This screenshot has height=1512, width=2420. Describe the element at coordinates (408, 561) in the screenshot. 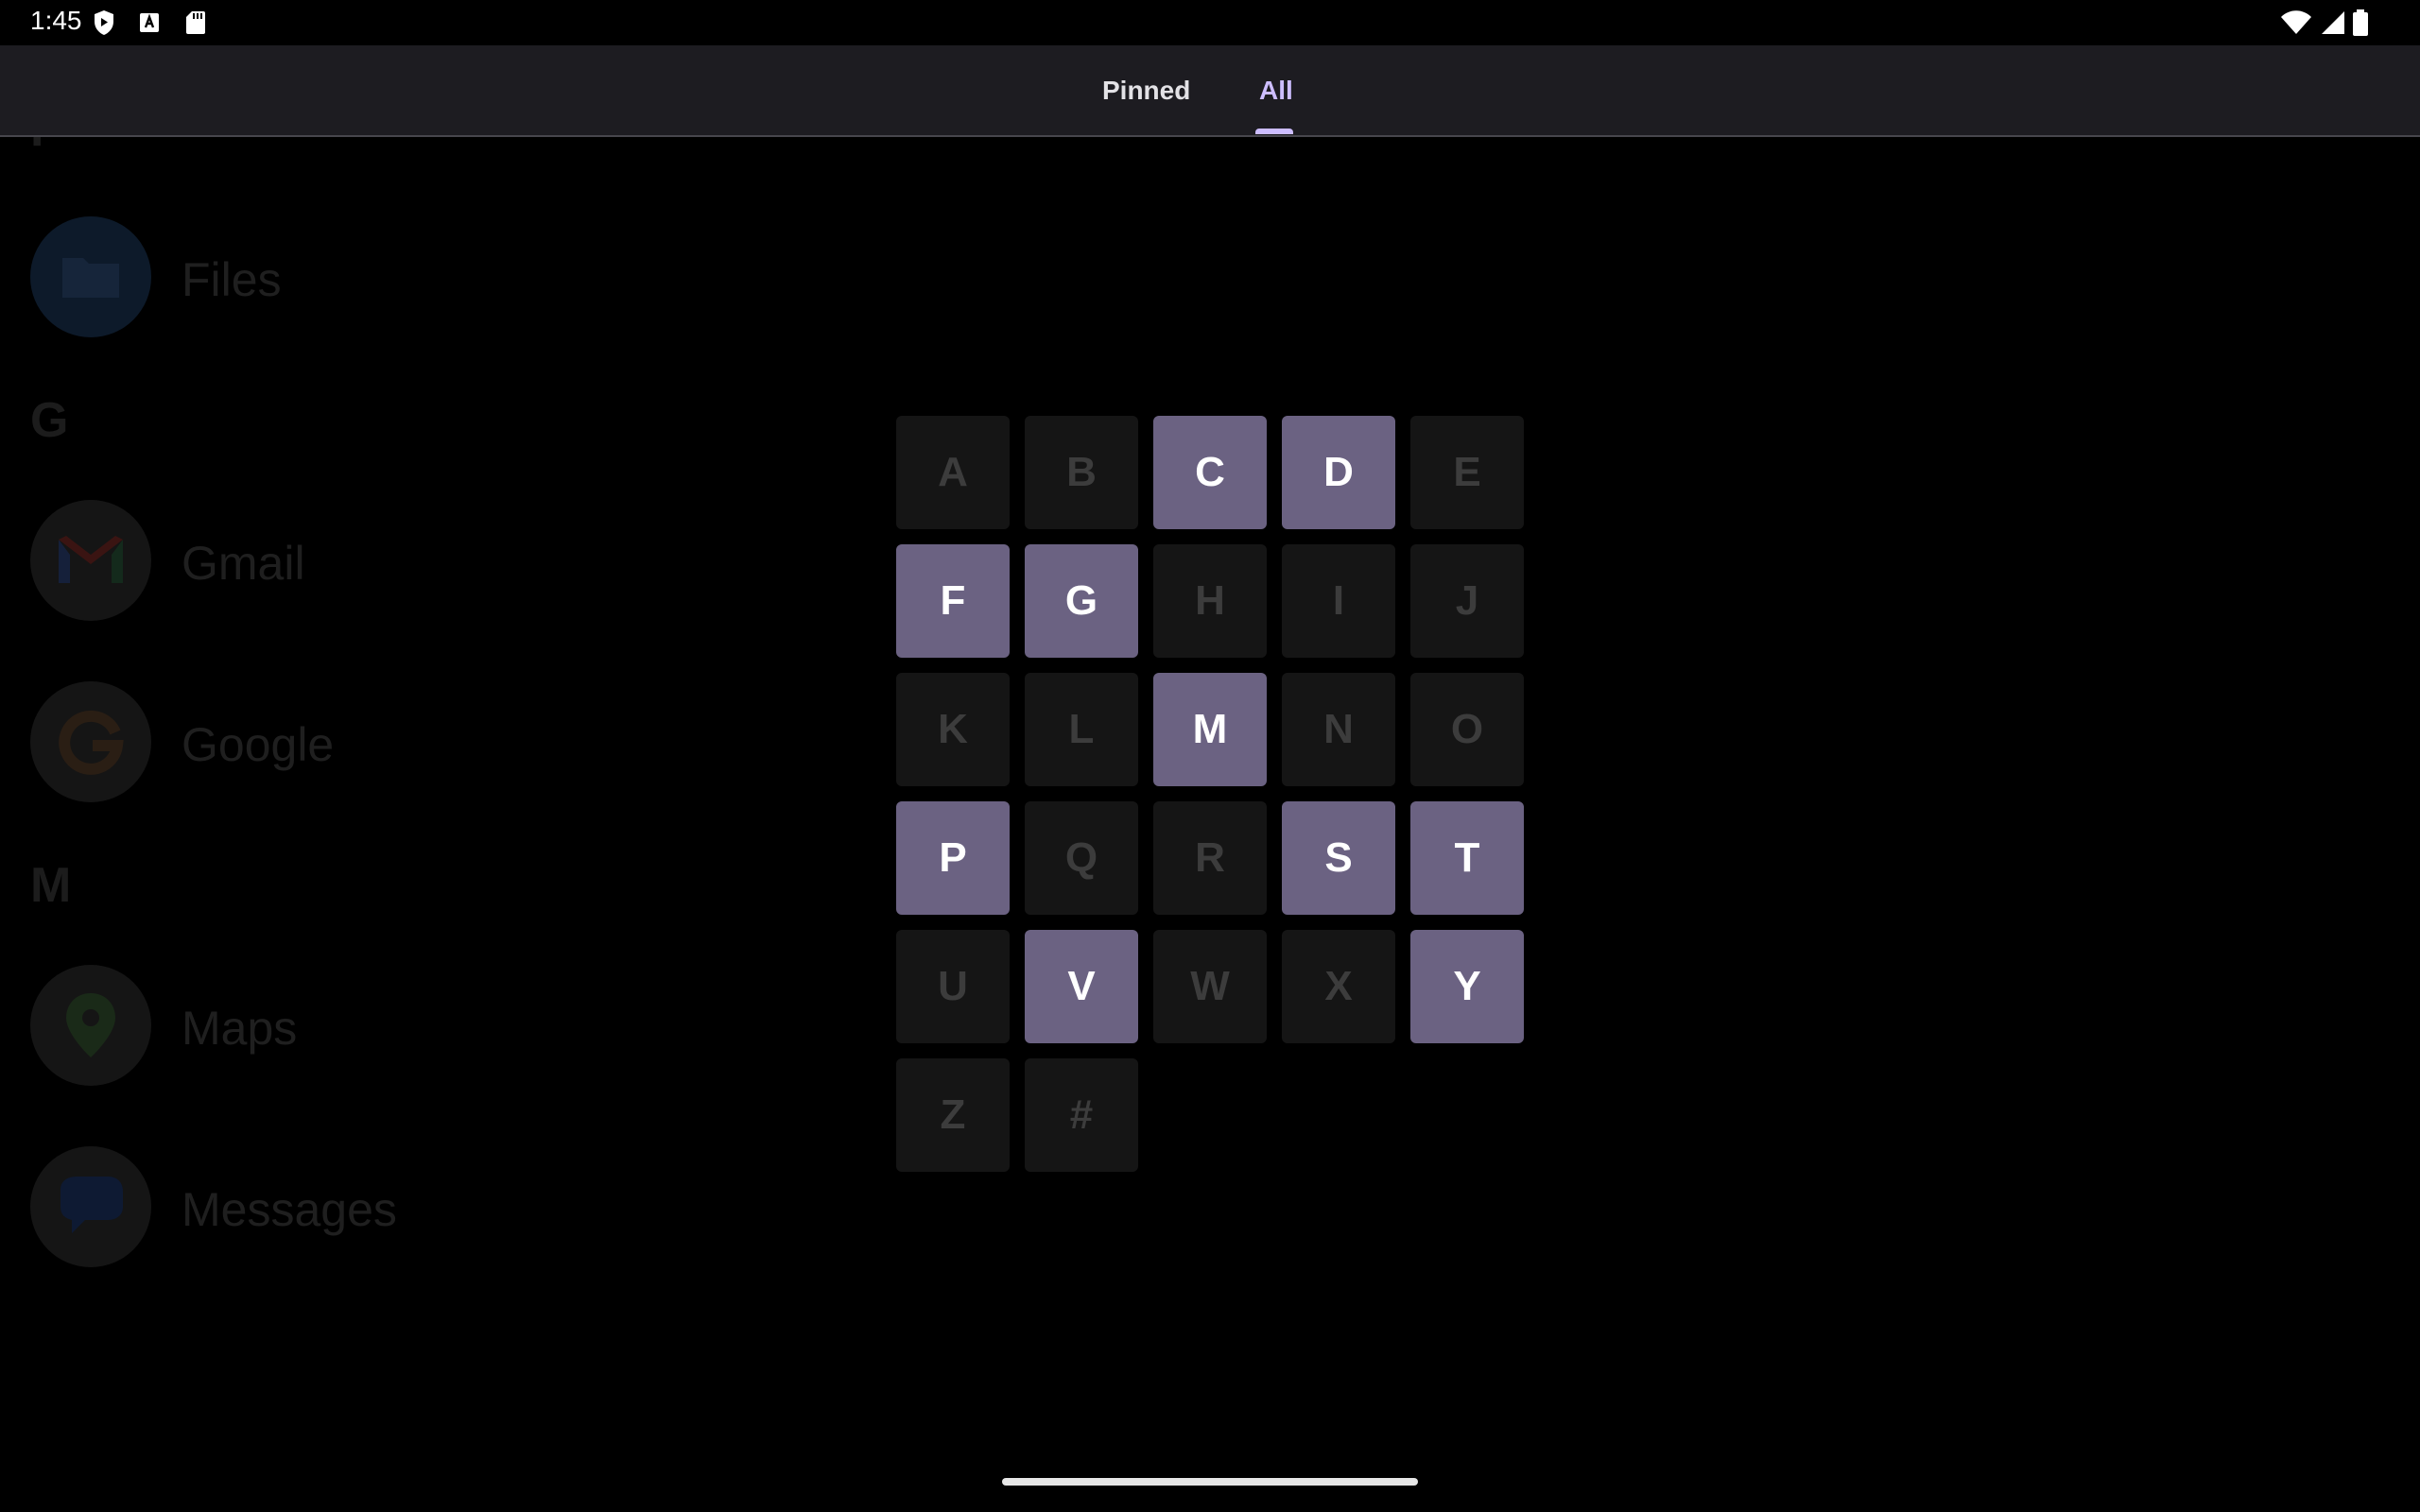

I see `app-item-gmail: Gmail` at that location.